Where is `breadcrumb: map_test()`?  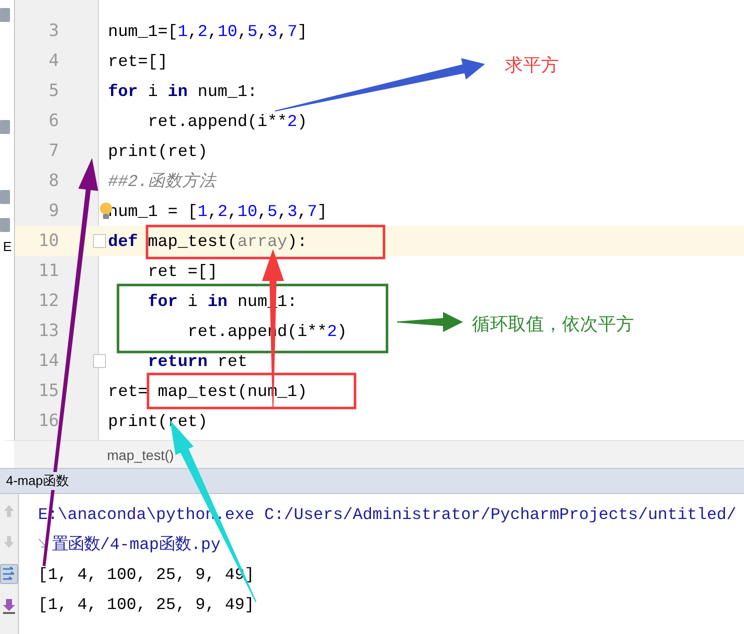
breadcrumb: map_test() is located at coordinates (140, 454).